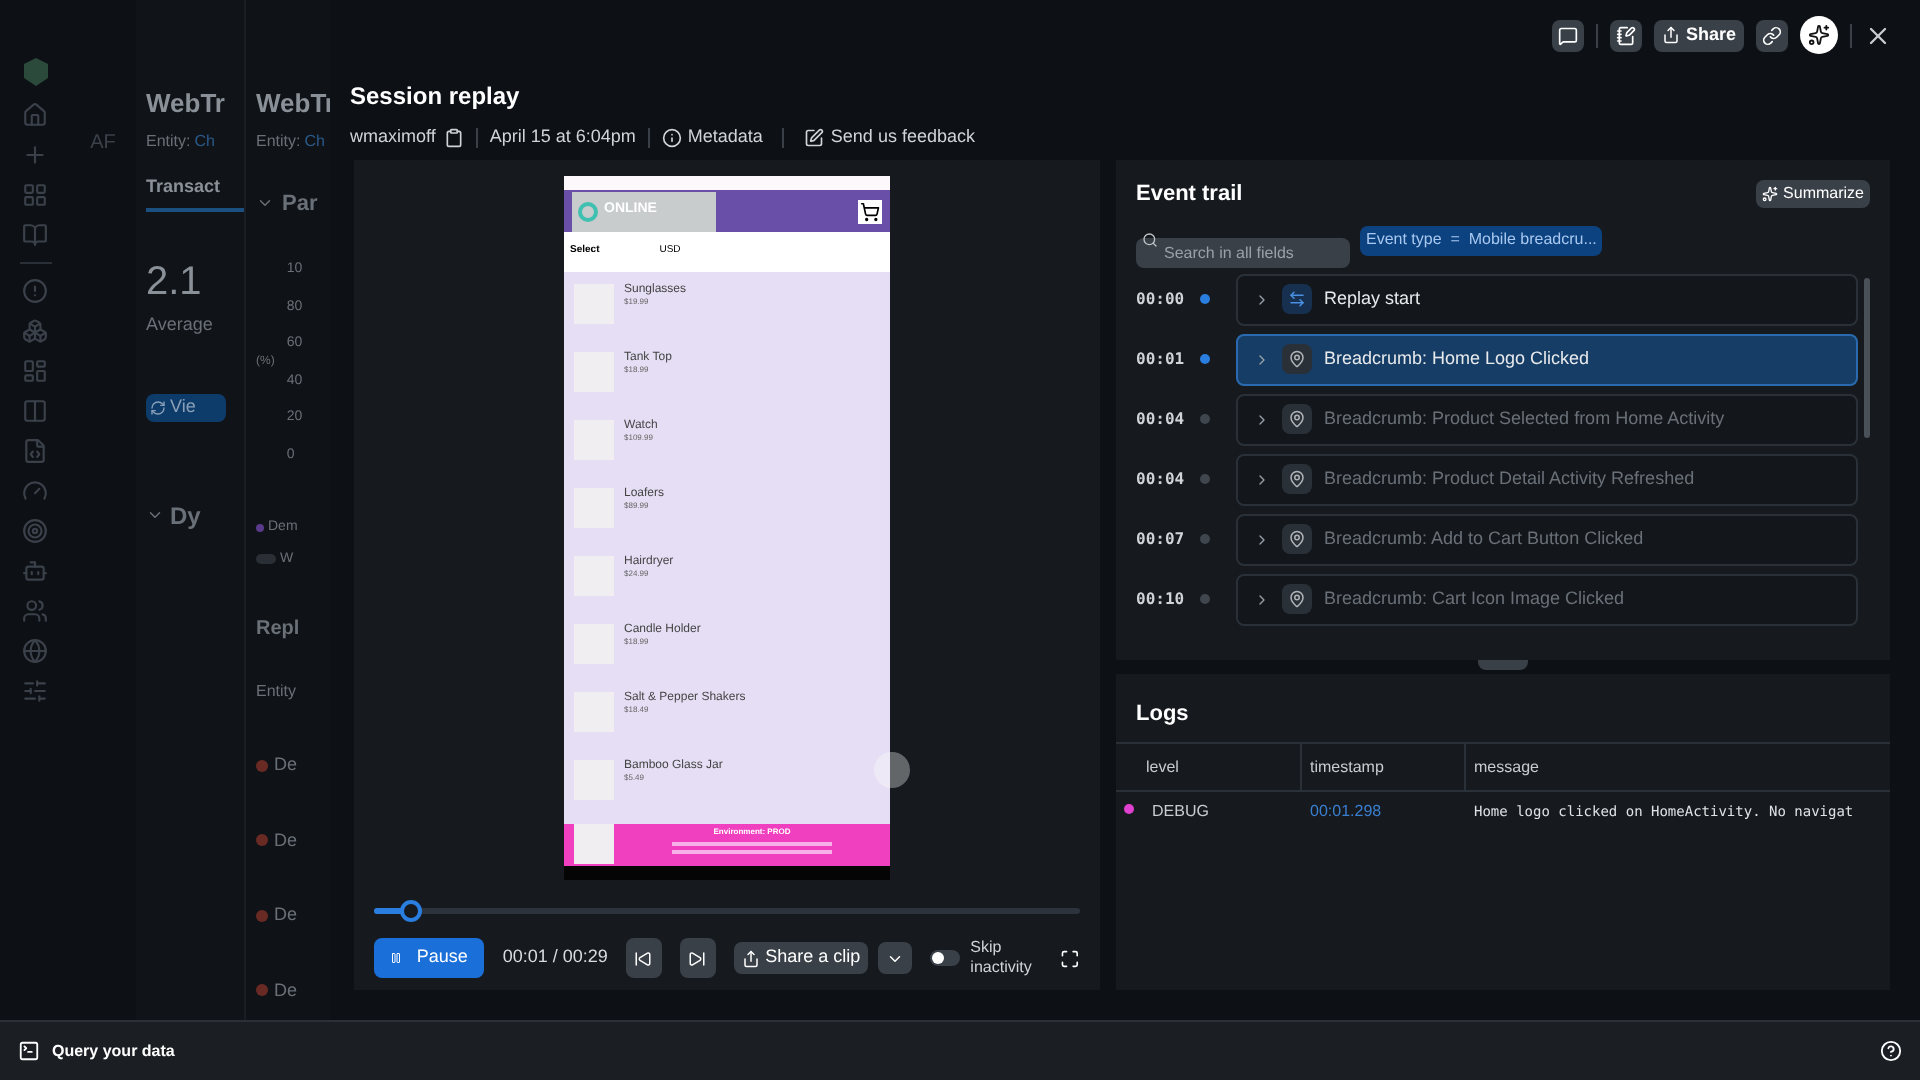 Image resolution: width=1920 pixels, height=1080 pixels. What do you see at coordinates (175, 283) in the screenshot?
I see `metric-value: 2.1` at bounding box center [175, 283].